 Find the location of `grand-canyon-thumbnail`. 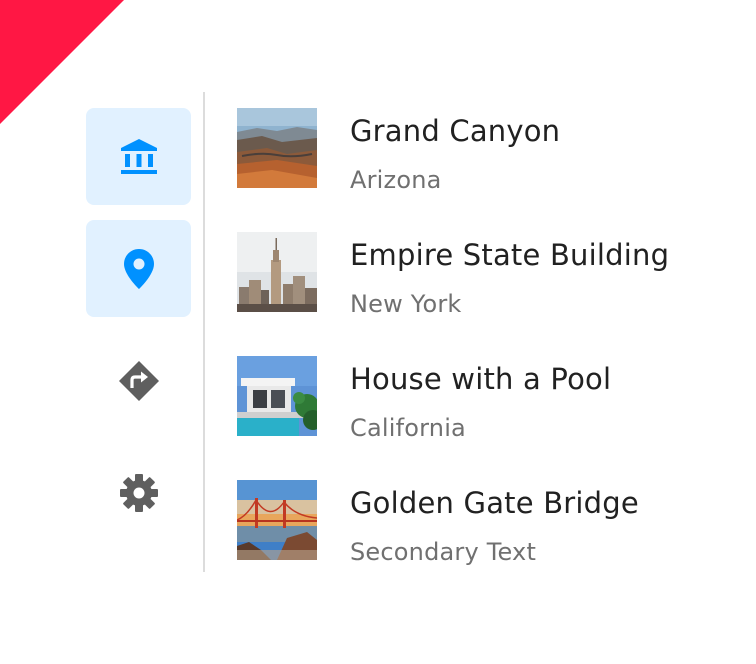

grand-canyon-thumbnail is located at coordinates (277, 148).